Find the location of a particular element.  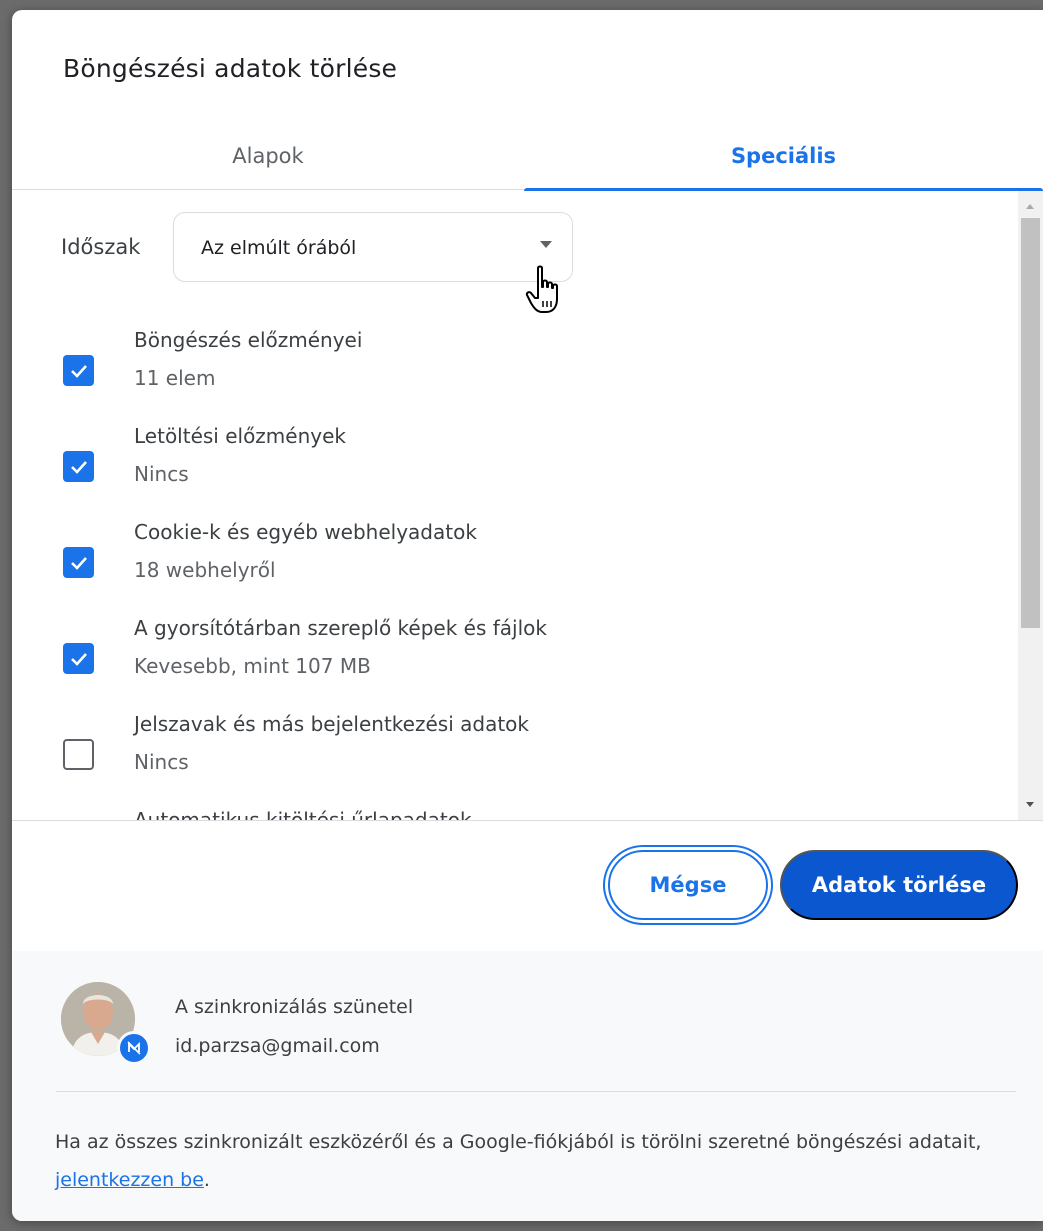

option-autofill: Automatikus kitöltési űrlapadatok is located at coordinates (512, 814).